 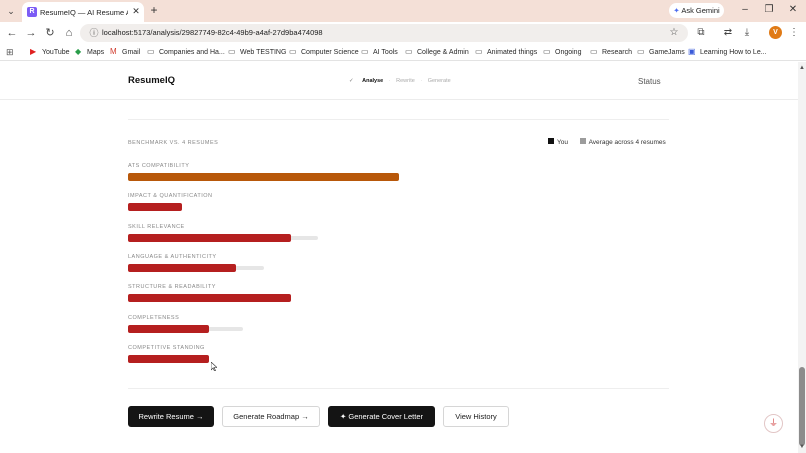 What do you see at coordinates (667, 52) in the screenshot?
I see `bookmark-label: GameJams` at bounding box center [667, 52].